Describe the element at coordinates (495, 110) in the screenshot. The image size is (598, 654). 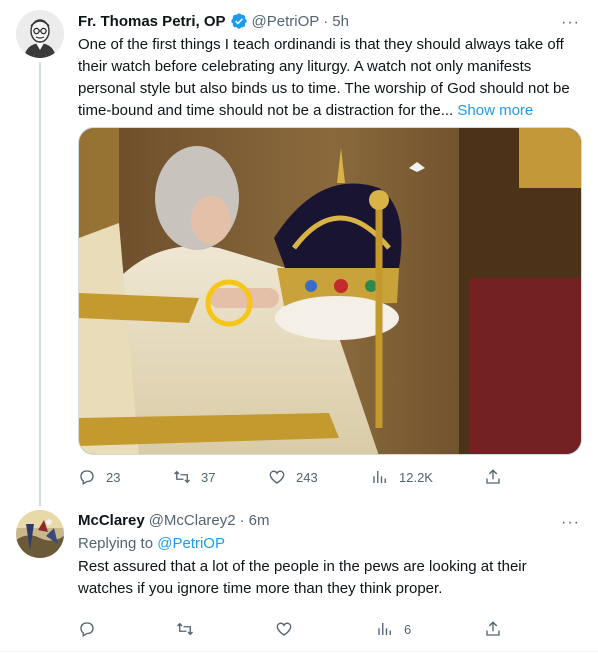
I see `show-more-link: Show more` at that location.